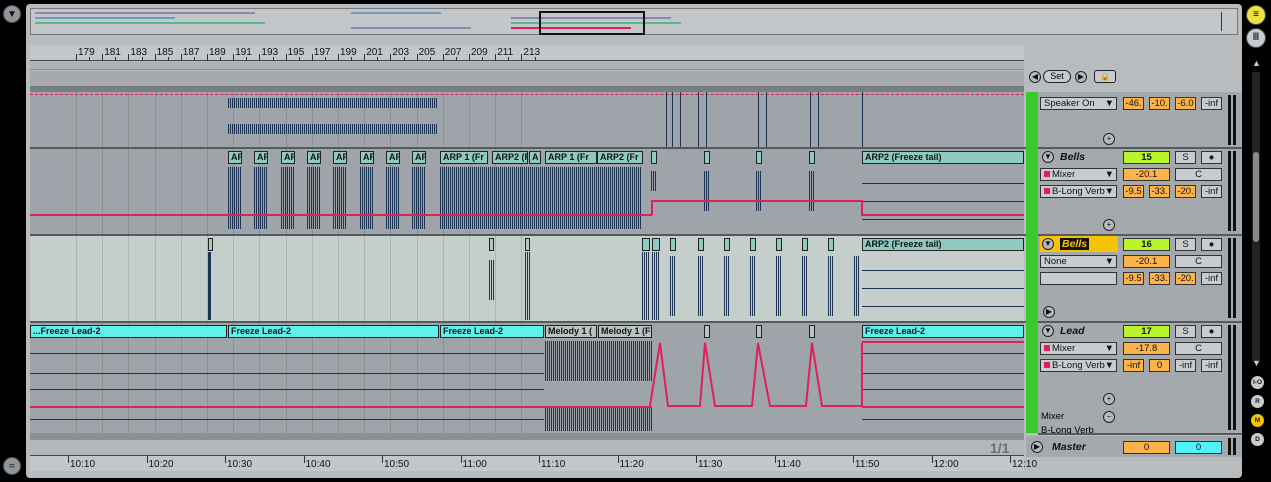  I want to click on send-a-value: -10., so click(1159, 103).